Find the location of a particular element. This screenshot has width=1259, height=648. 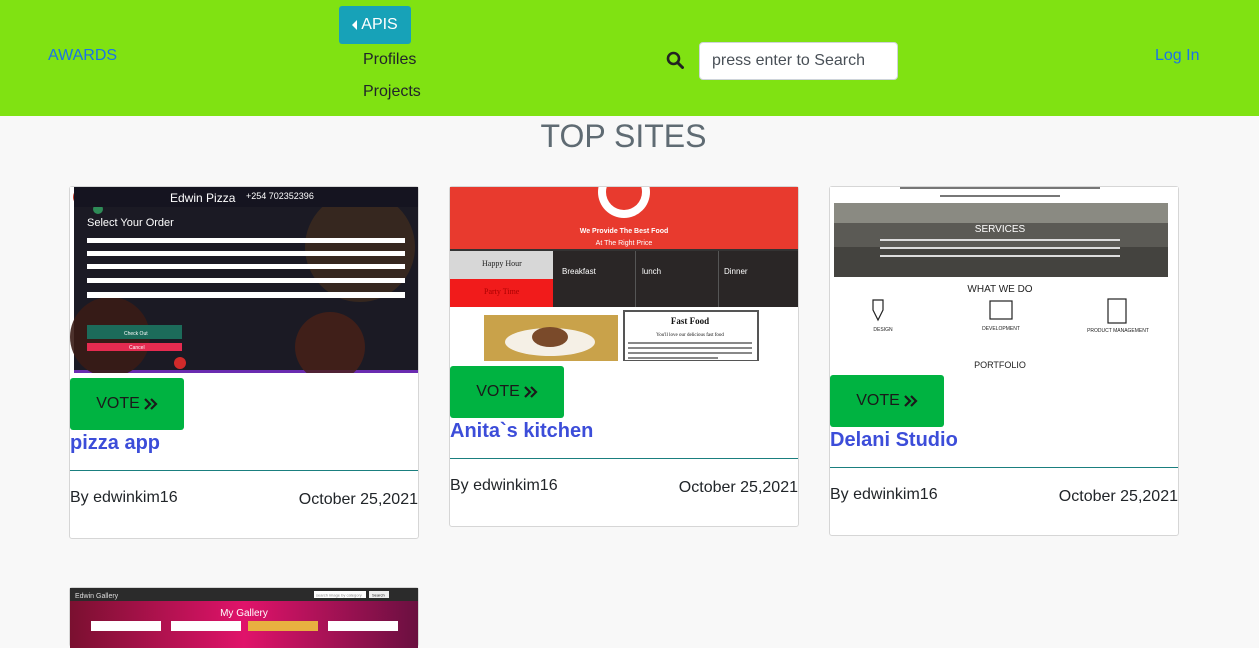

project-title: Anita`s kitchen is located at coordinates (521, 431).